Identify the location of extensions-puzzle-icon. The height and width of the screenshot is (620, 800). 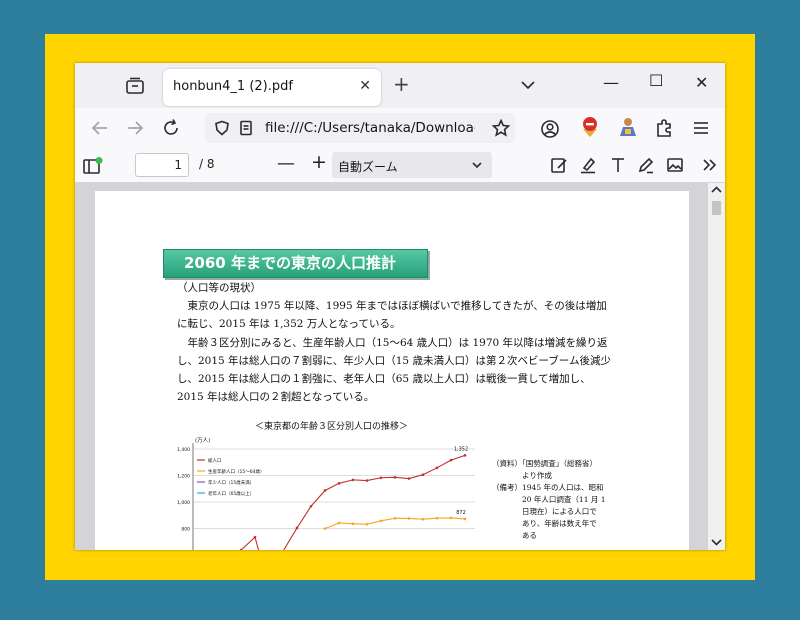
(665, 128).